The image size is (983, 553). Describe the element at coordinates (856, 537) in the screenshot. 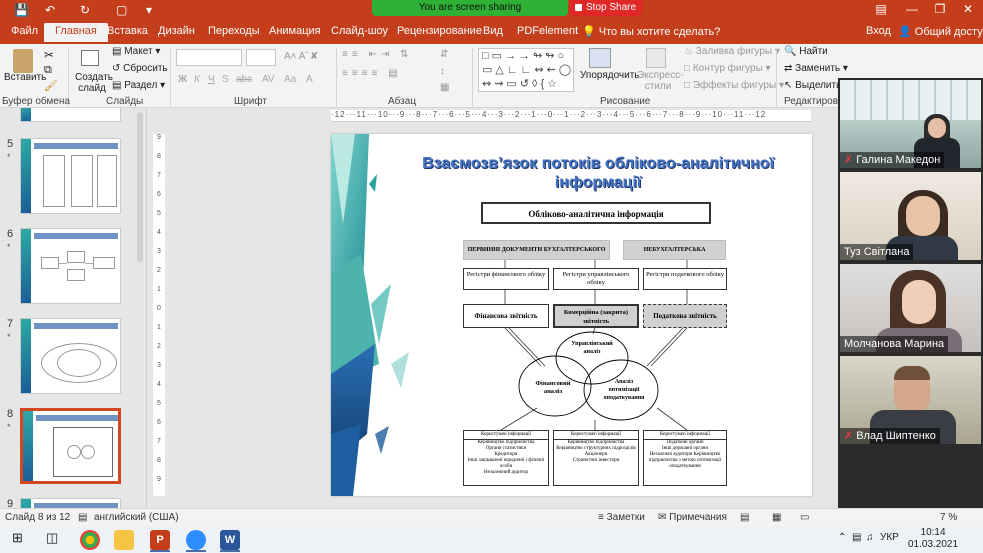

I see `network-icon: ▤` at that location.